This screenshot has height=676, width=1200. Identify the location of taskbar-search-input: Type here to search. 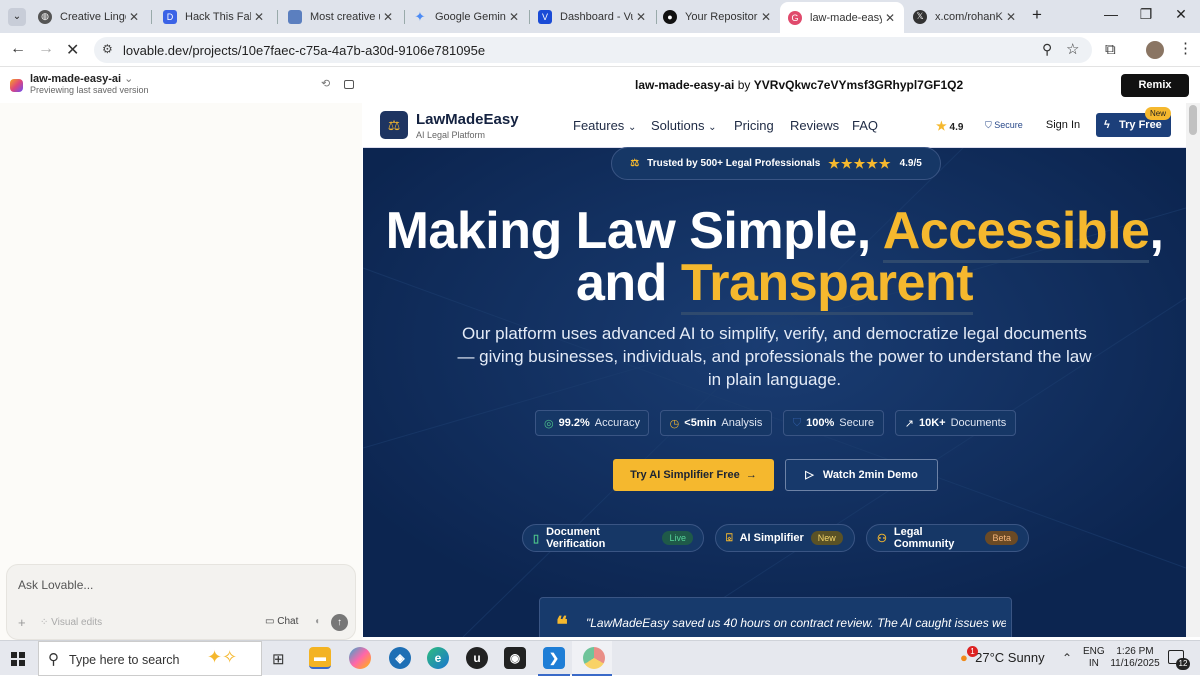
(124, 660).